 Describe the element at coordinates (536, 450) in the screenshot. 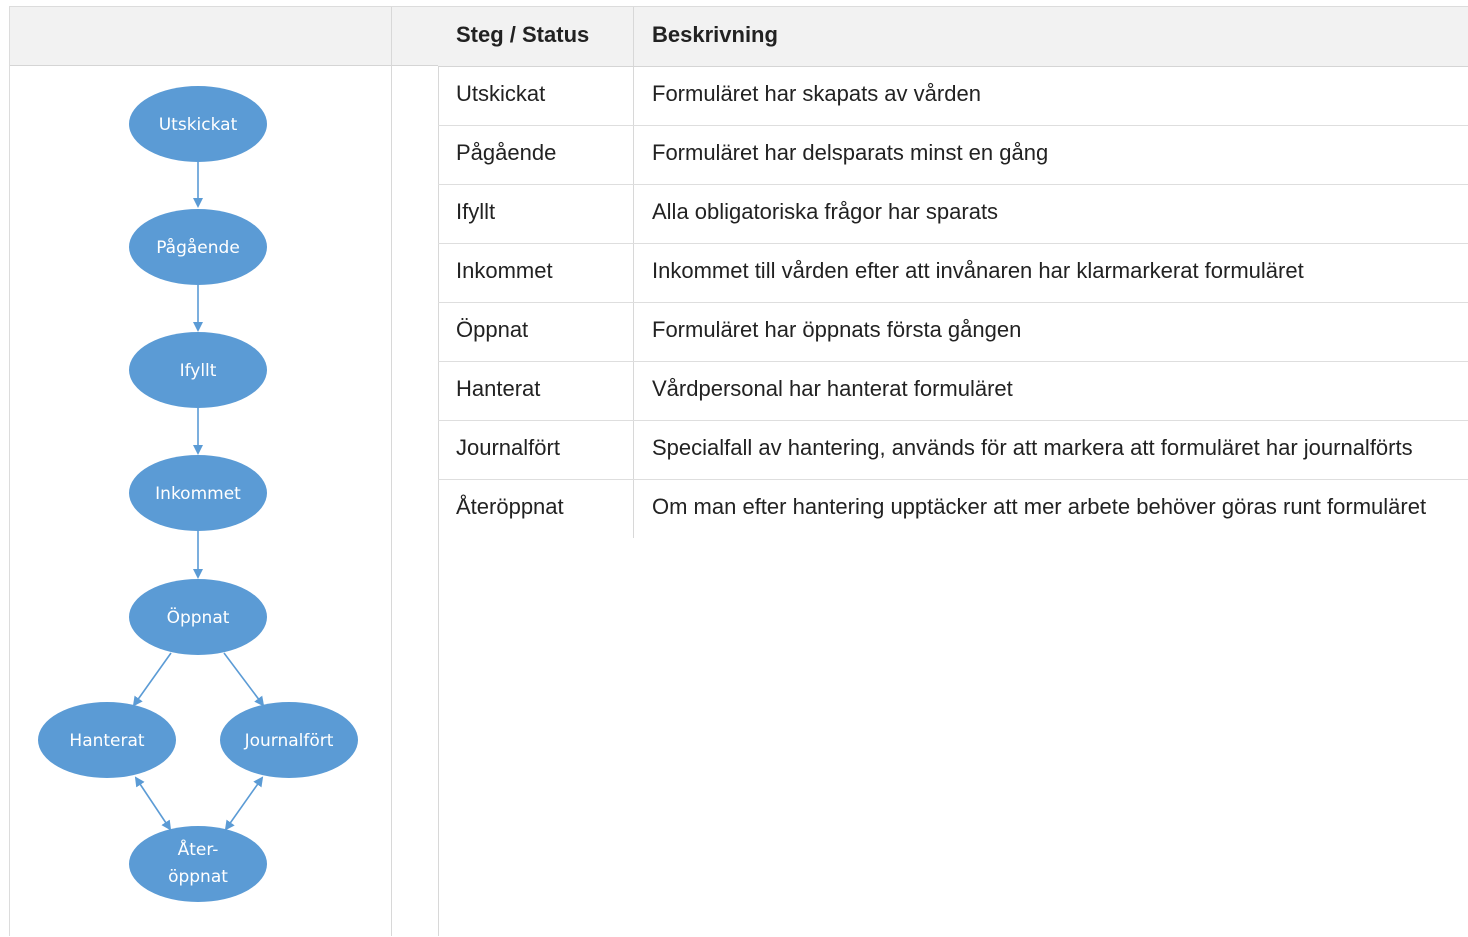

I see `cell-status: Journalfört` at that location.